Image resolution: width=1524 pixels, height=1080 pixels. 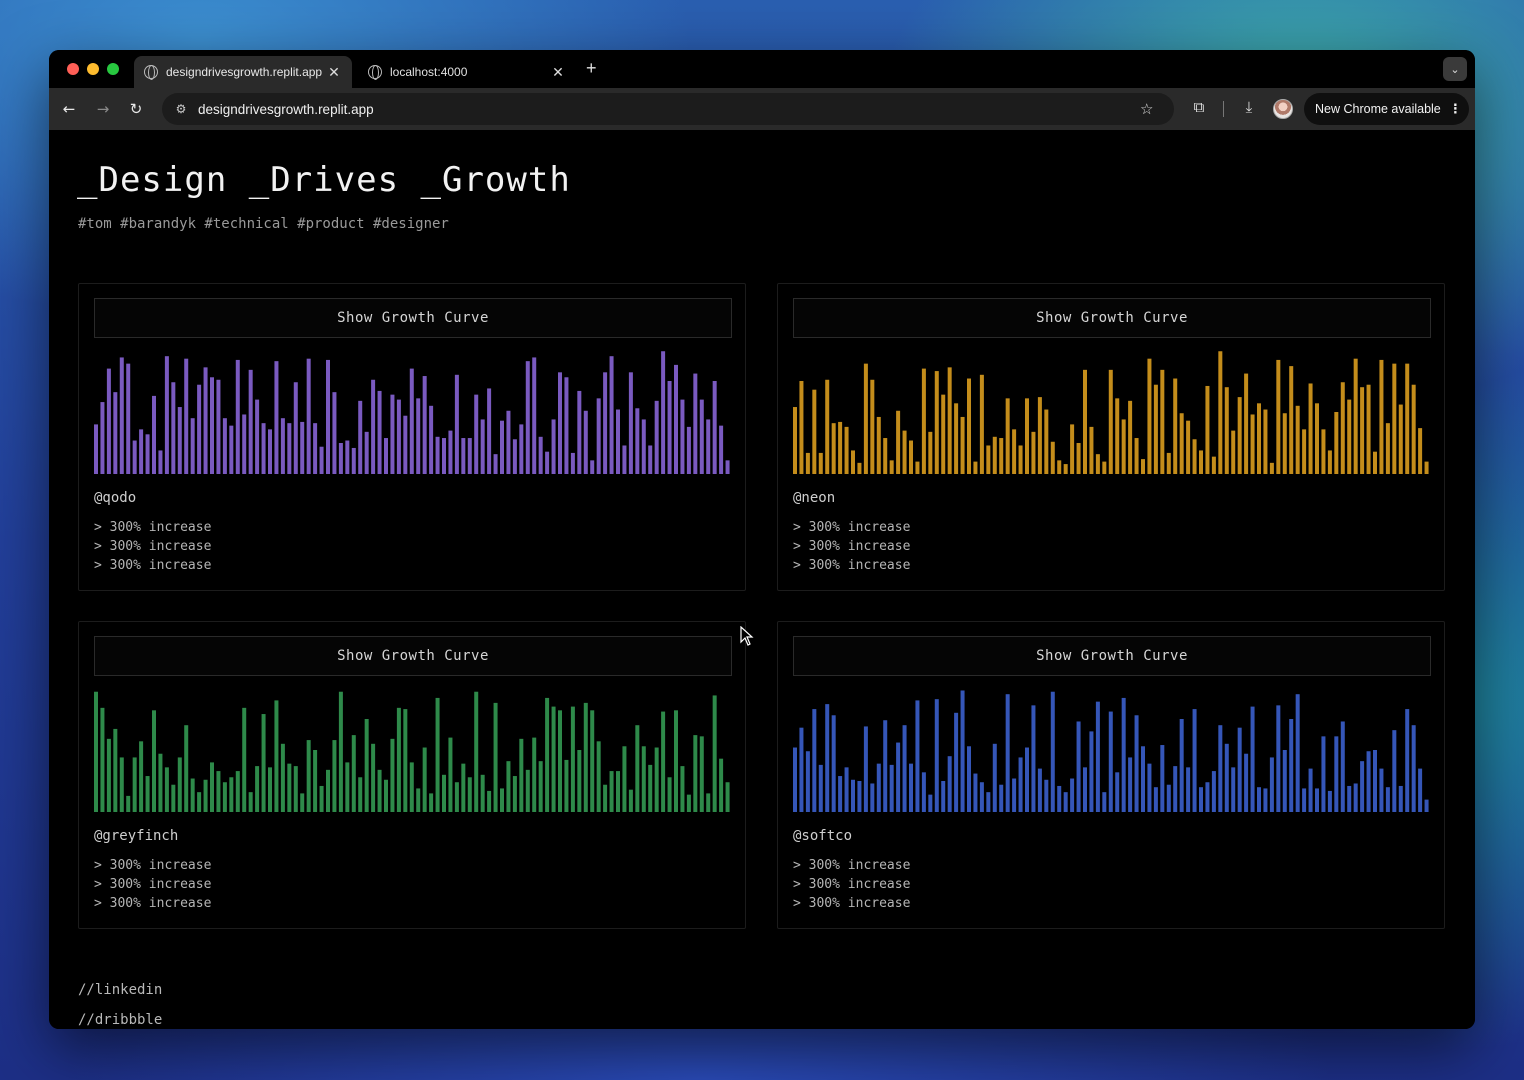 What do you see at coordinates (243, 72) in the screenshot?
I see `tab-designdrivesgrowth: designdrivesgrowth.replit.app ✕` at bounding box center [243, 72].